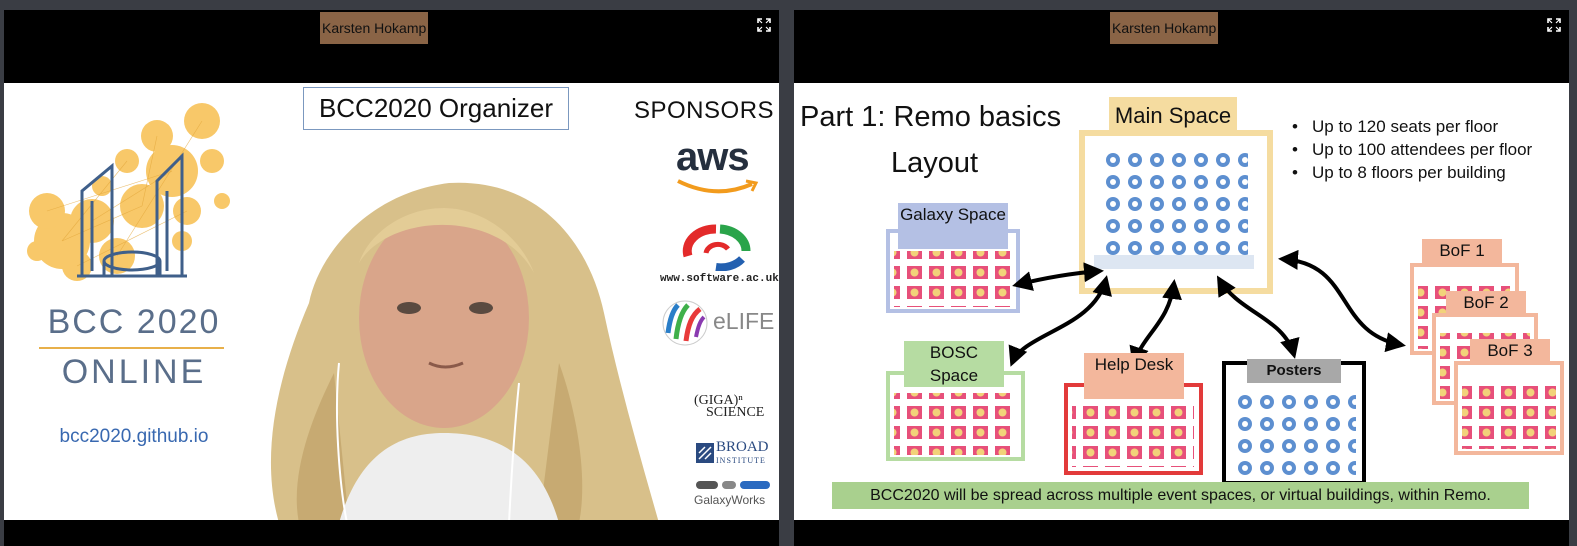 This screenshot has width=1577, height=546. What do you see at coordinates (954, 364) in the screenshot?
I see `space-label-bosc: BOSC Space` at bounding box center [954, 364].